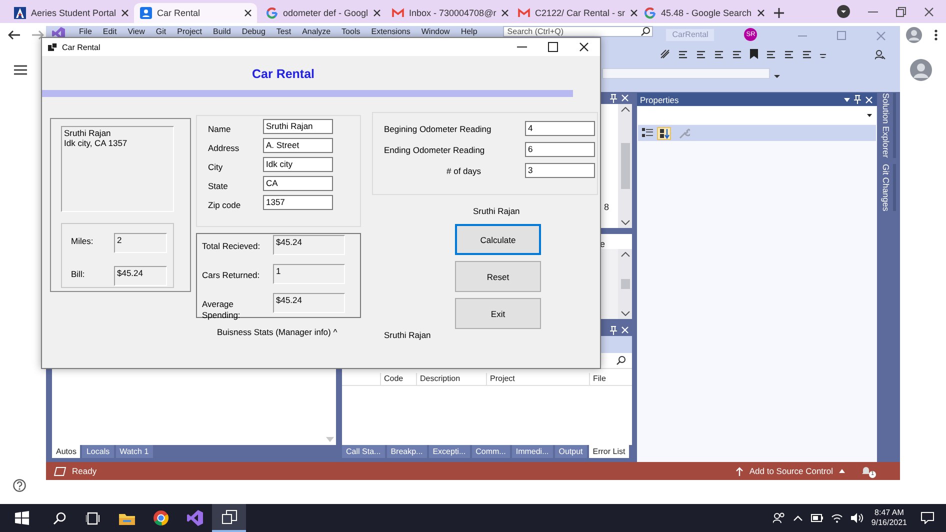  Describe the element at coordinates (686, 73) in the screenshot. I see `dropdown-field` at that location.